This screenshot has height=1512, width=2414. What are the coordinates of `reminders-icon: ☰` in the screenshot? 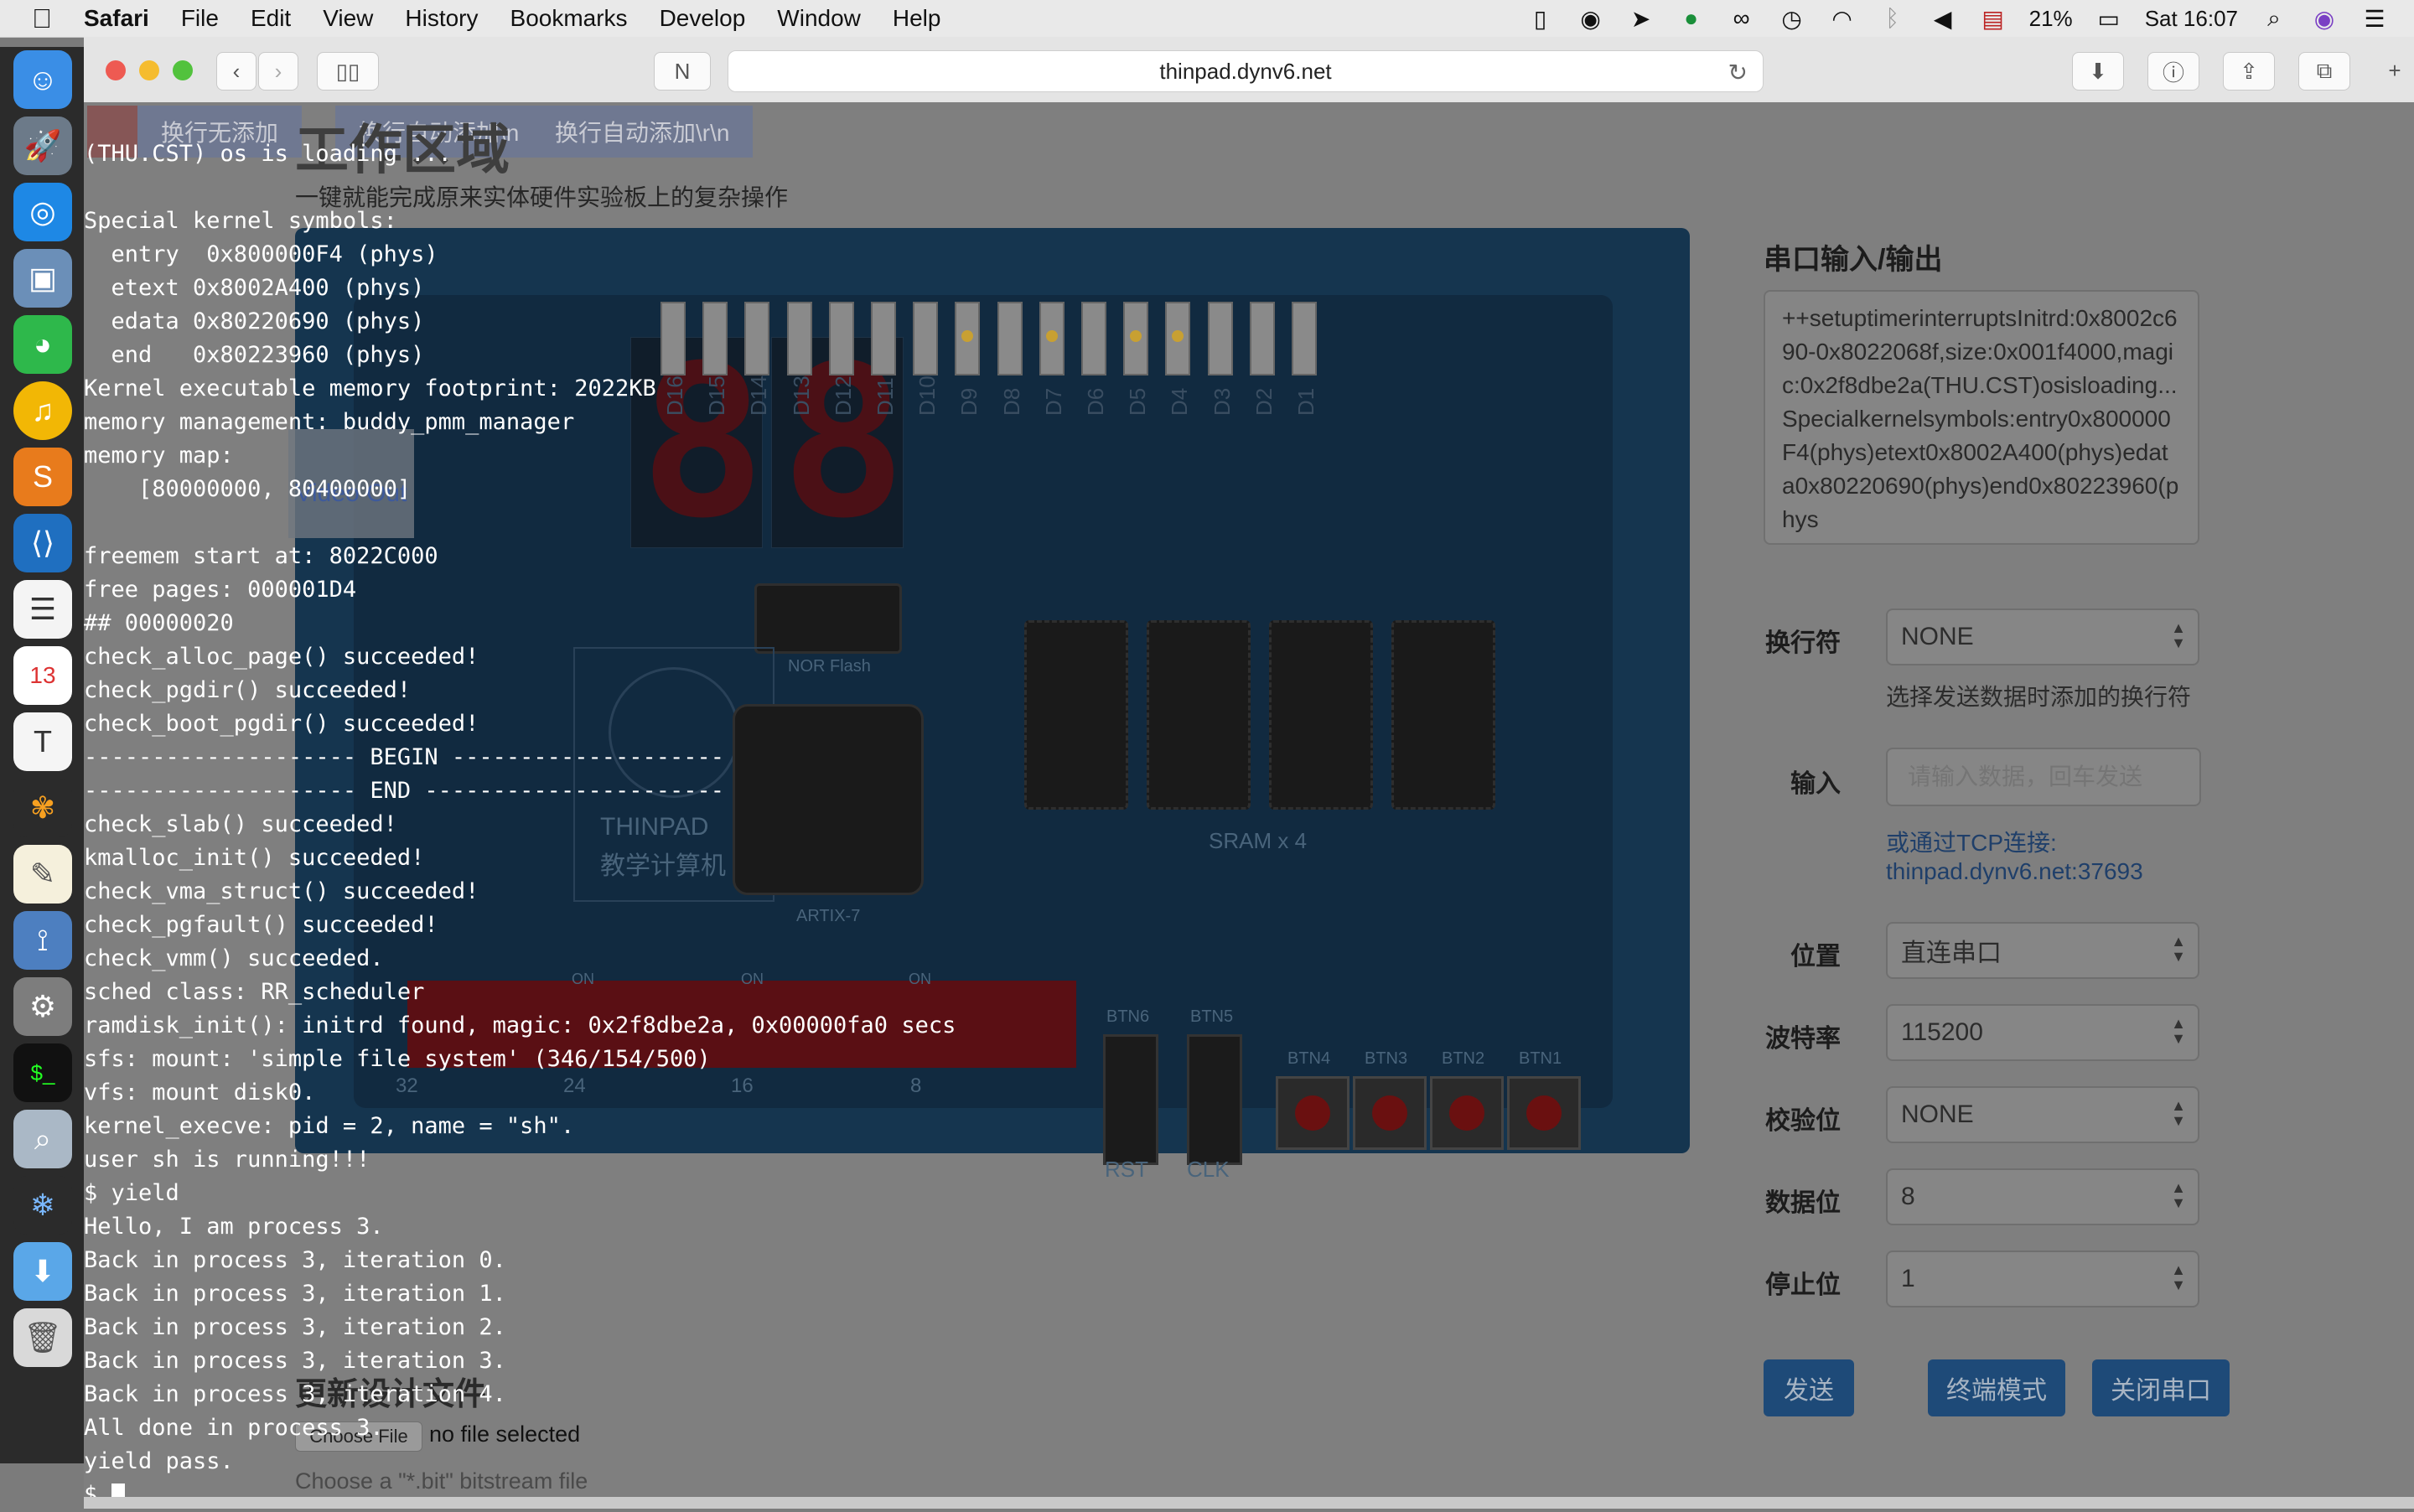 It's located at (43, 609).